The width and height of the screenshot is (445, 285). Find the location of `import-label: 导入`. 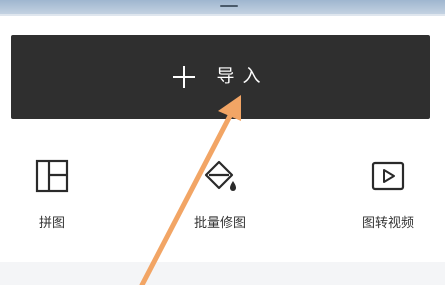

import-label: 导入 is located at coordinates (242, 76).